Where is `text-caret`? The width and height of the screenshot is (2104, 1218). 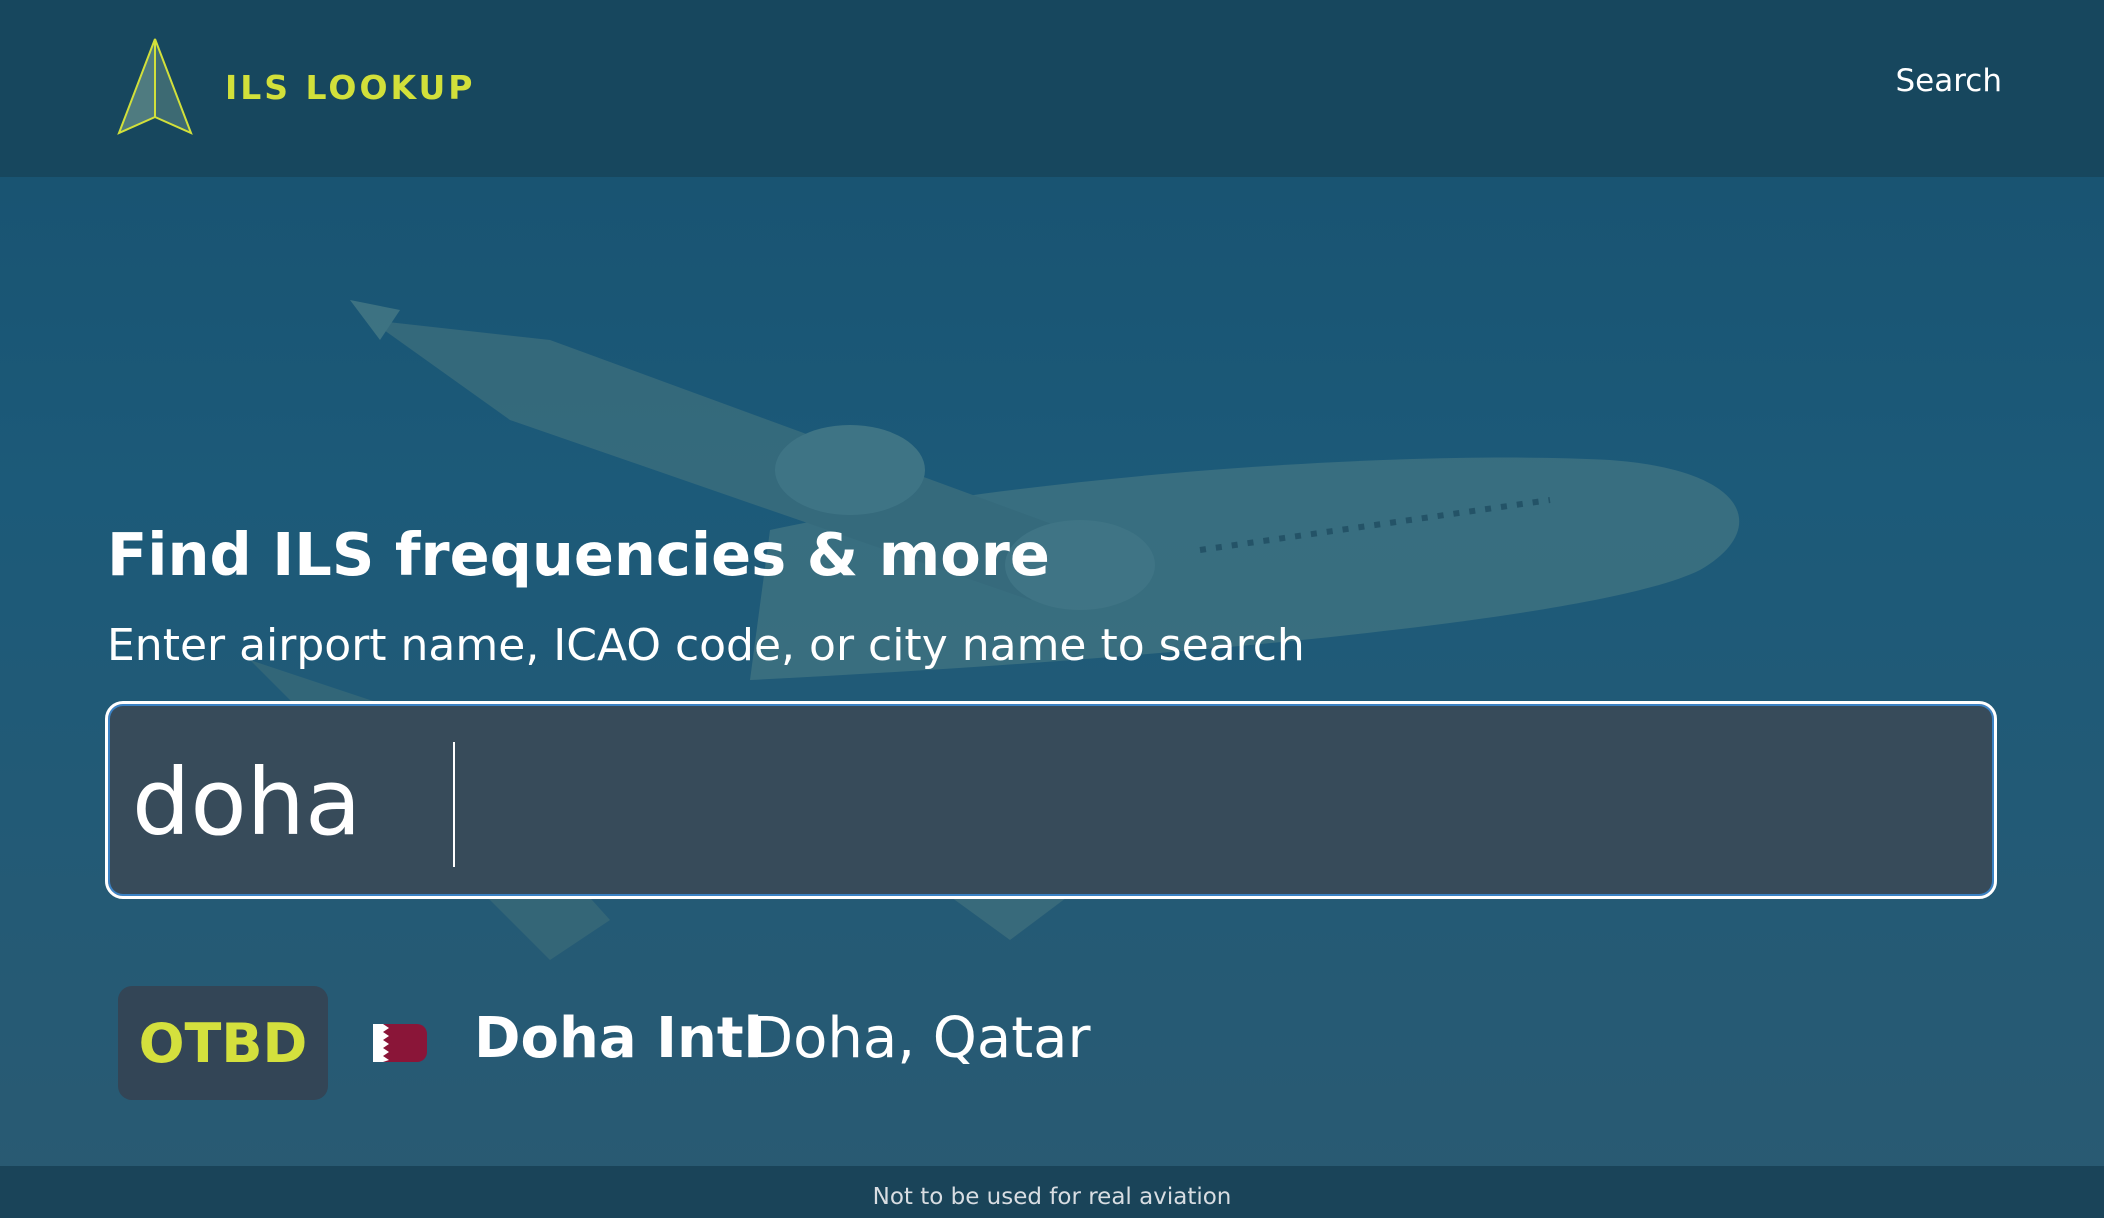
text-caret is located at coordinates (454, 804).